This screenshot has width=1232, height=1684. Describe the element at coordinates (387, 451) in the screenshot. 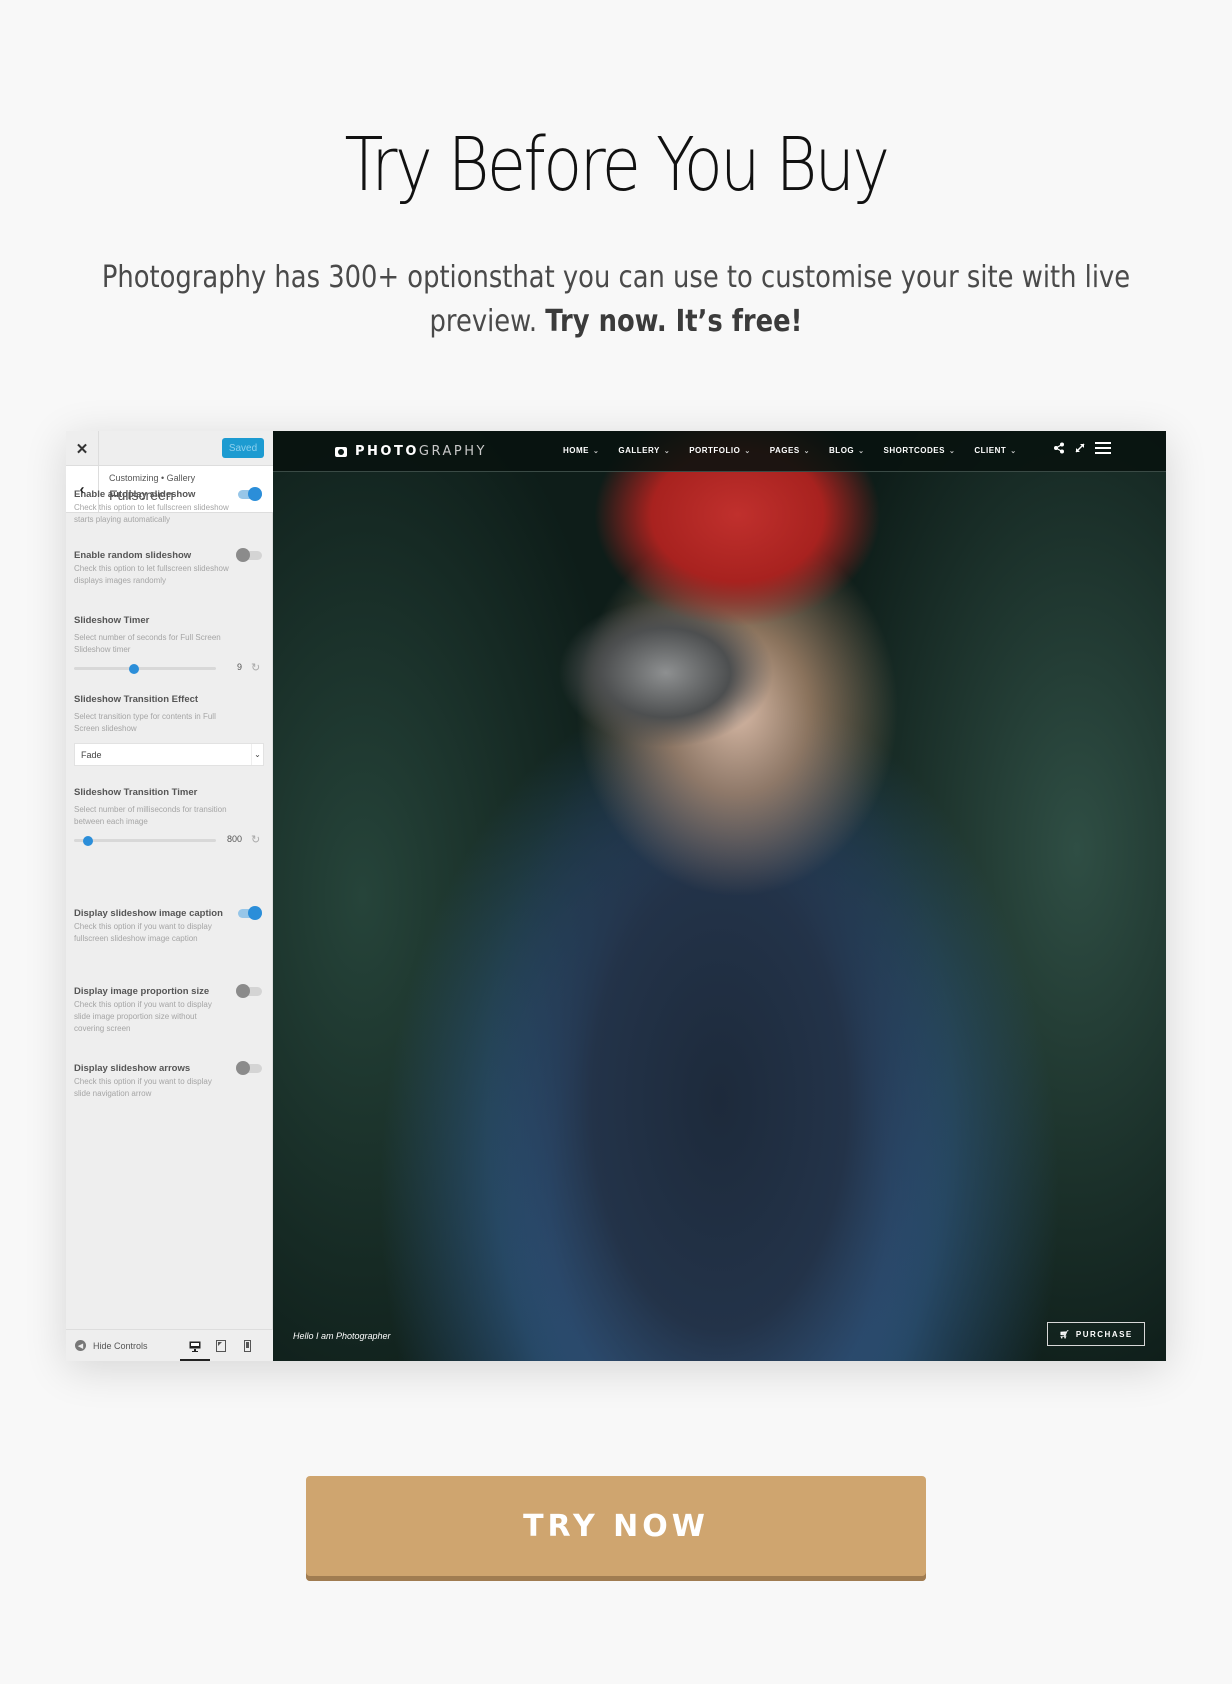

I see `logo-bold: PHOTO` at that location.